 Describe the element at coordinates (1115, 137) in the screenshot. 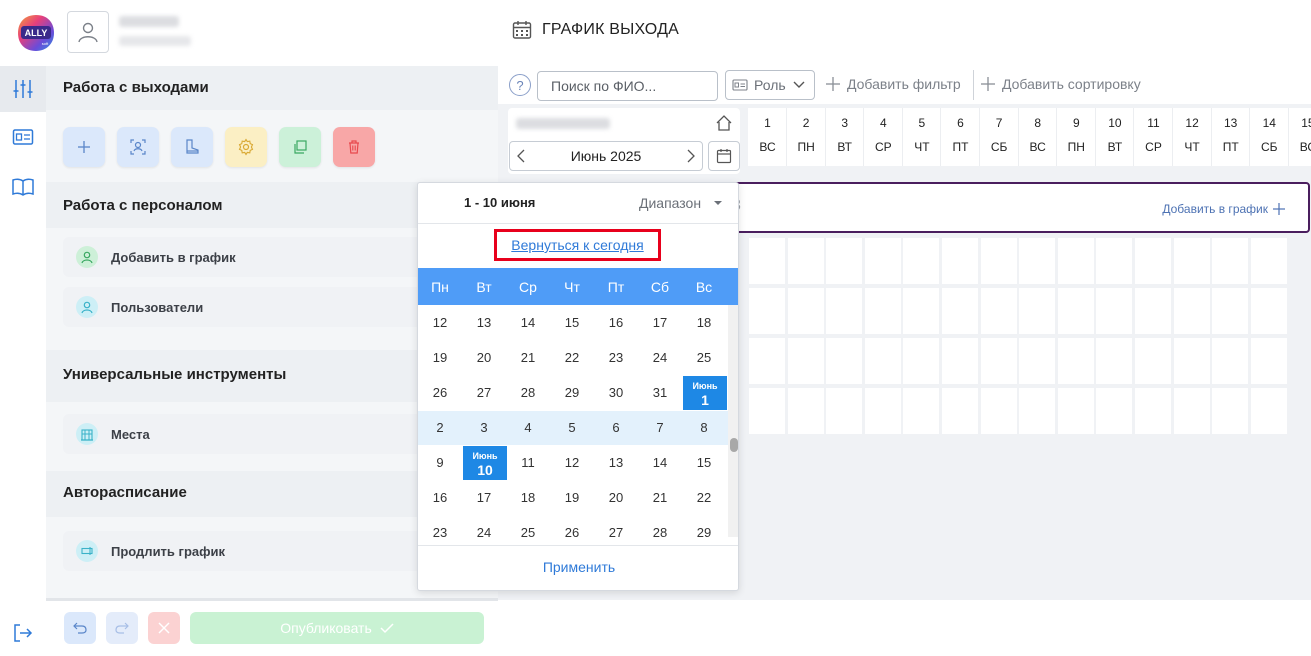

I see `day-column-header: 10 ВТ` at that location.